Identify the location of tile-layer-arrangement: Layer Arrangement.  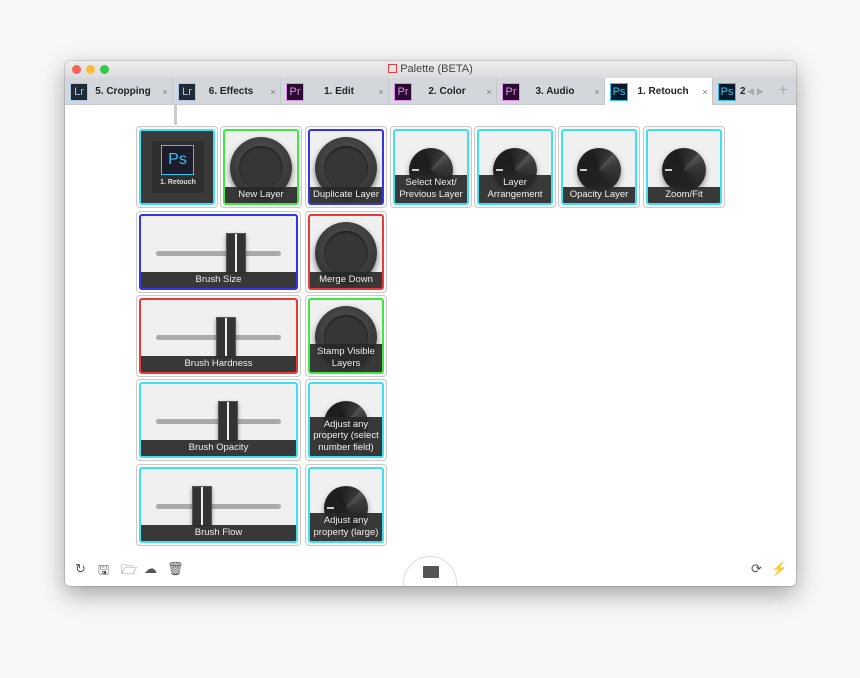
(515, 167).